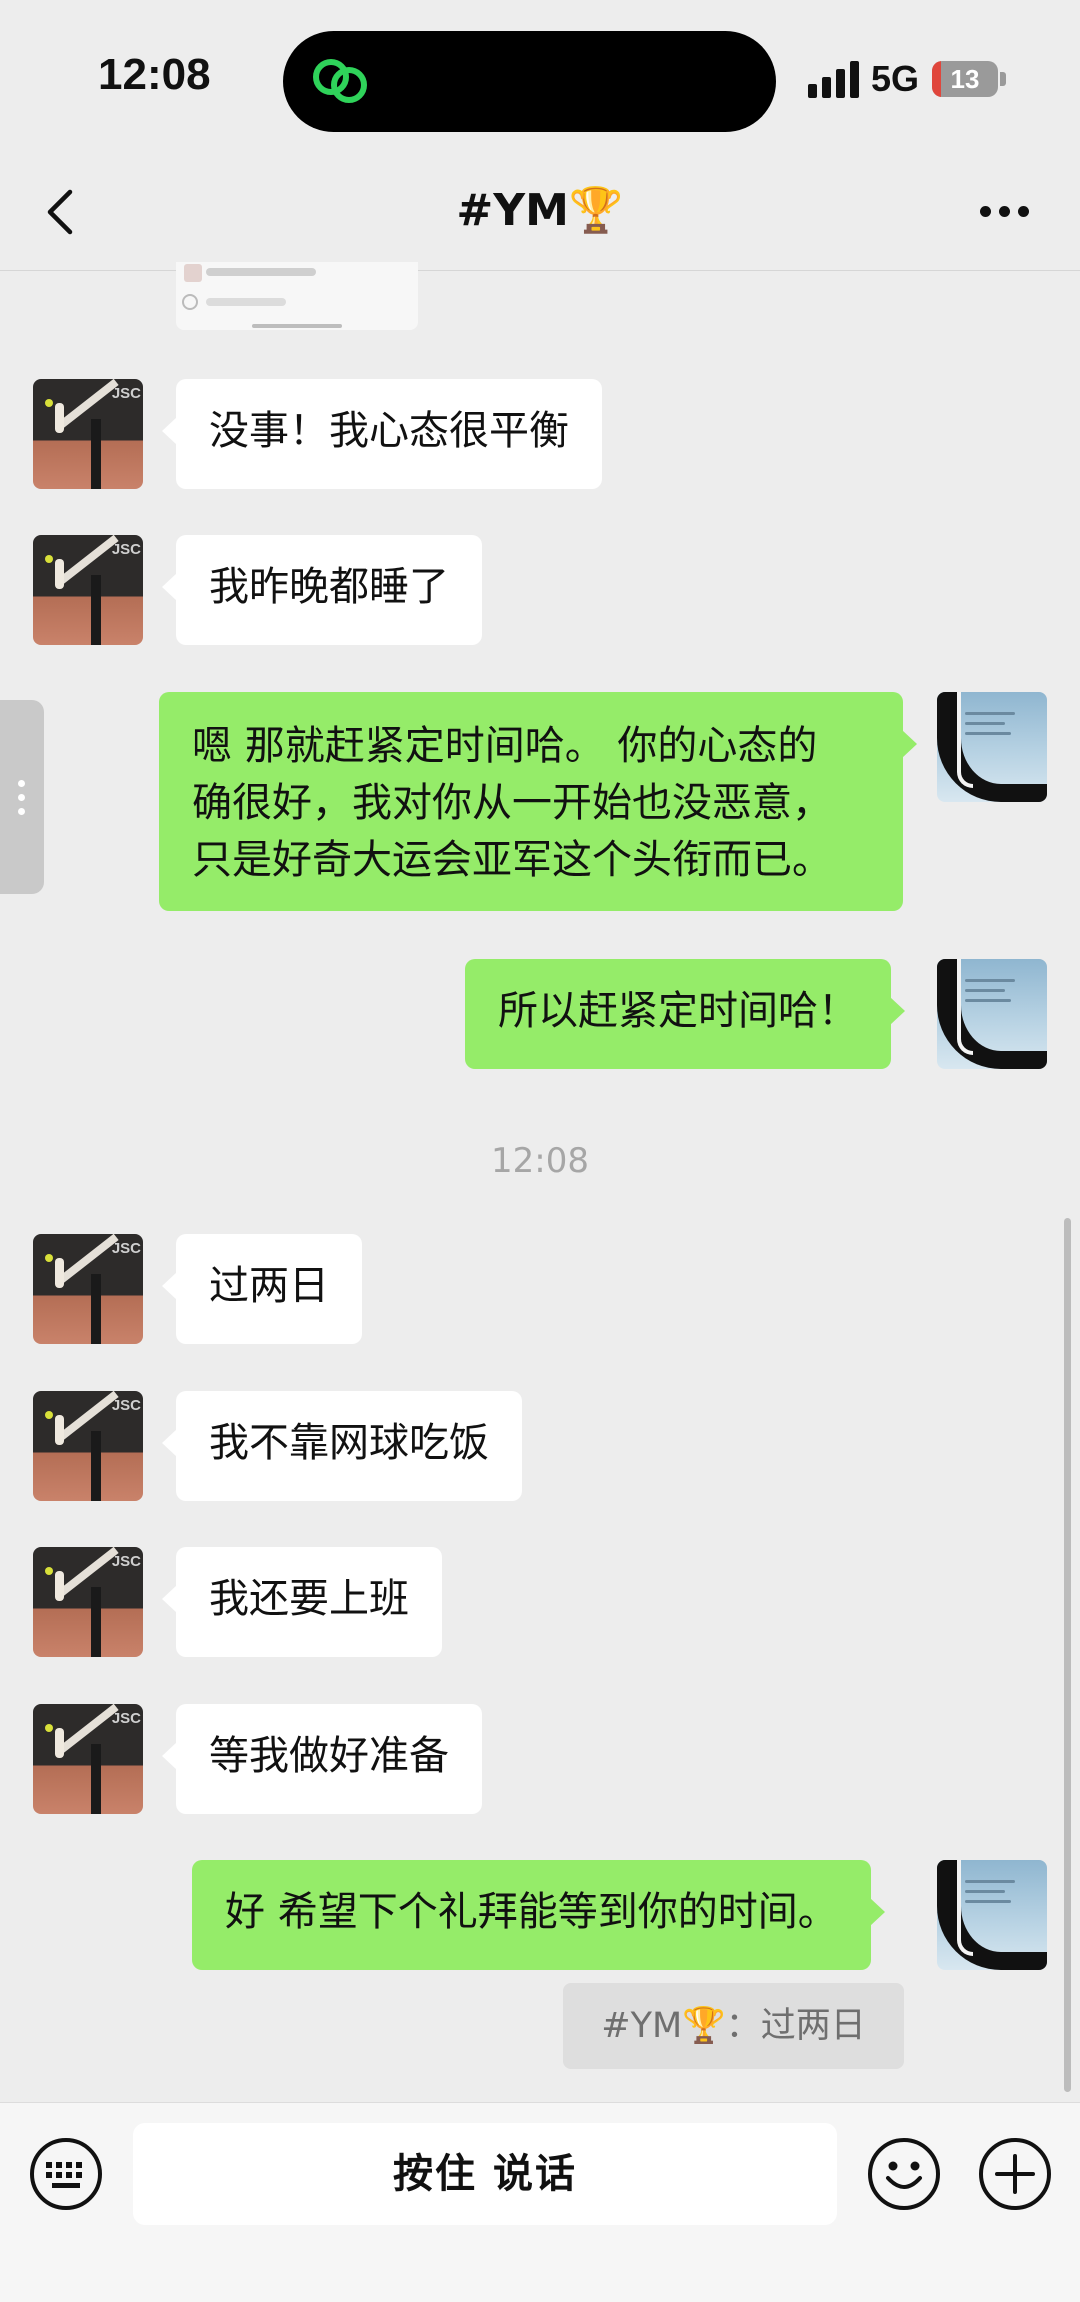  What do you see at coordinates (322, 1759) in the screenshot?
I see `message-bubble-incoming: 等我做好准备` at bounding box center [322, 1759].